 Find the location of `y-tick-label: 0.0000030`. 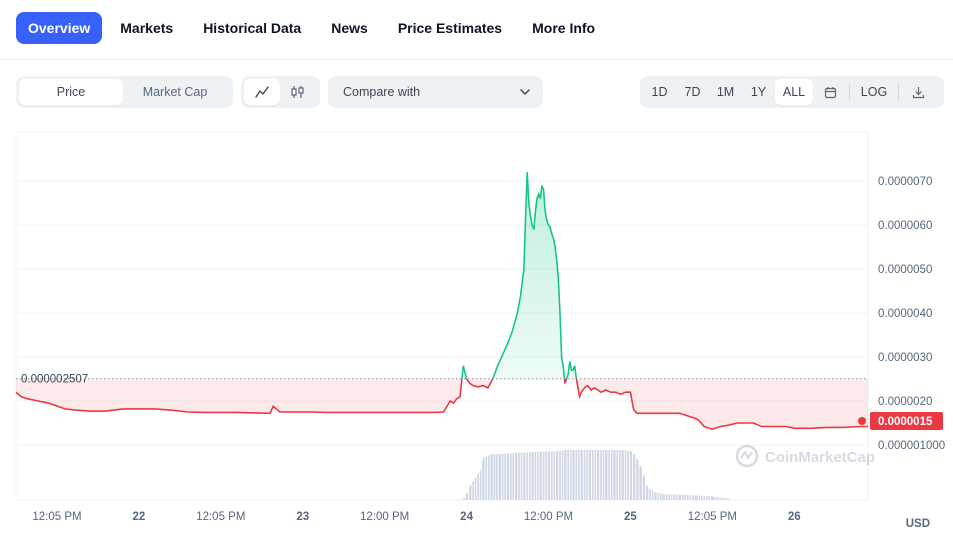

y-tick-label: 0.0000030 is located at coordinates (905, 358).